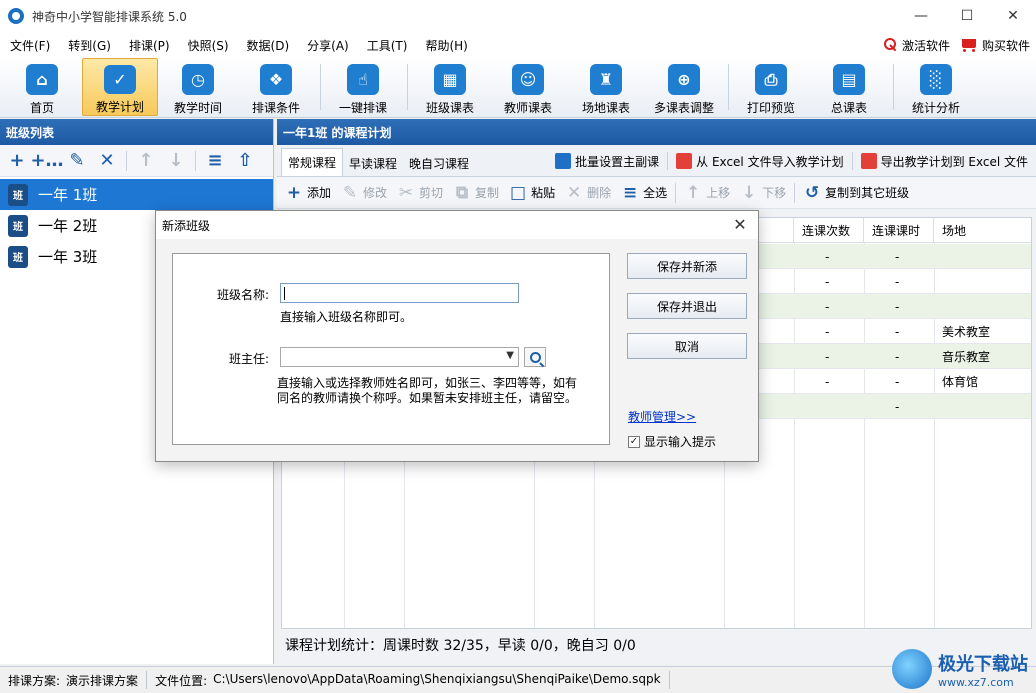 The image size is (1036, 693). I want to click on class-list-toolbar: + +… ✎ ✕ ↑ ↓ ≡ ⇧, so click(136, 161).